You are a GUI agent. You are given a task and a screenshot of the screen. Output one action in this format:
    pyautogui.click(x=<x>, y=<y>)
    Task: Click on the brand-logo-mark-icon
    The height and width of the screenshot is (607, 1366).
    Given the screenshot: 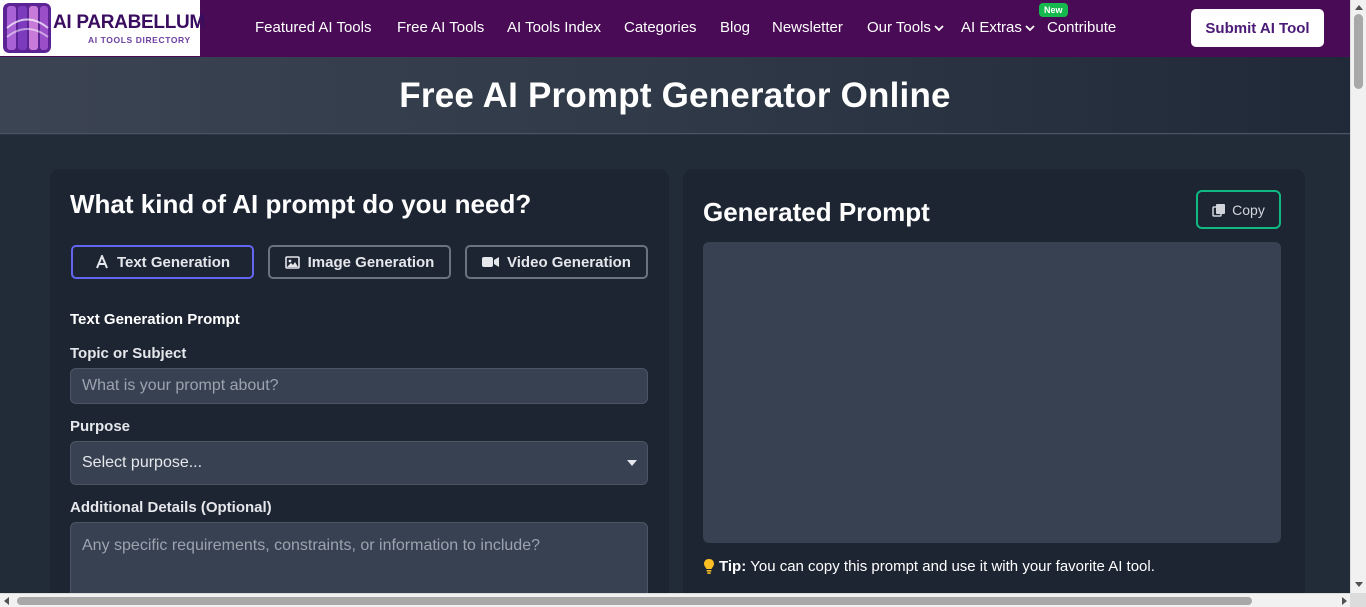 What is the action you would take?
    pyautogui.click(x=27, y=28)
    